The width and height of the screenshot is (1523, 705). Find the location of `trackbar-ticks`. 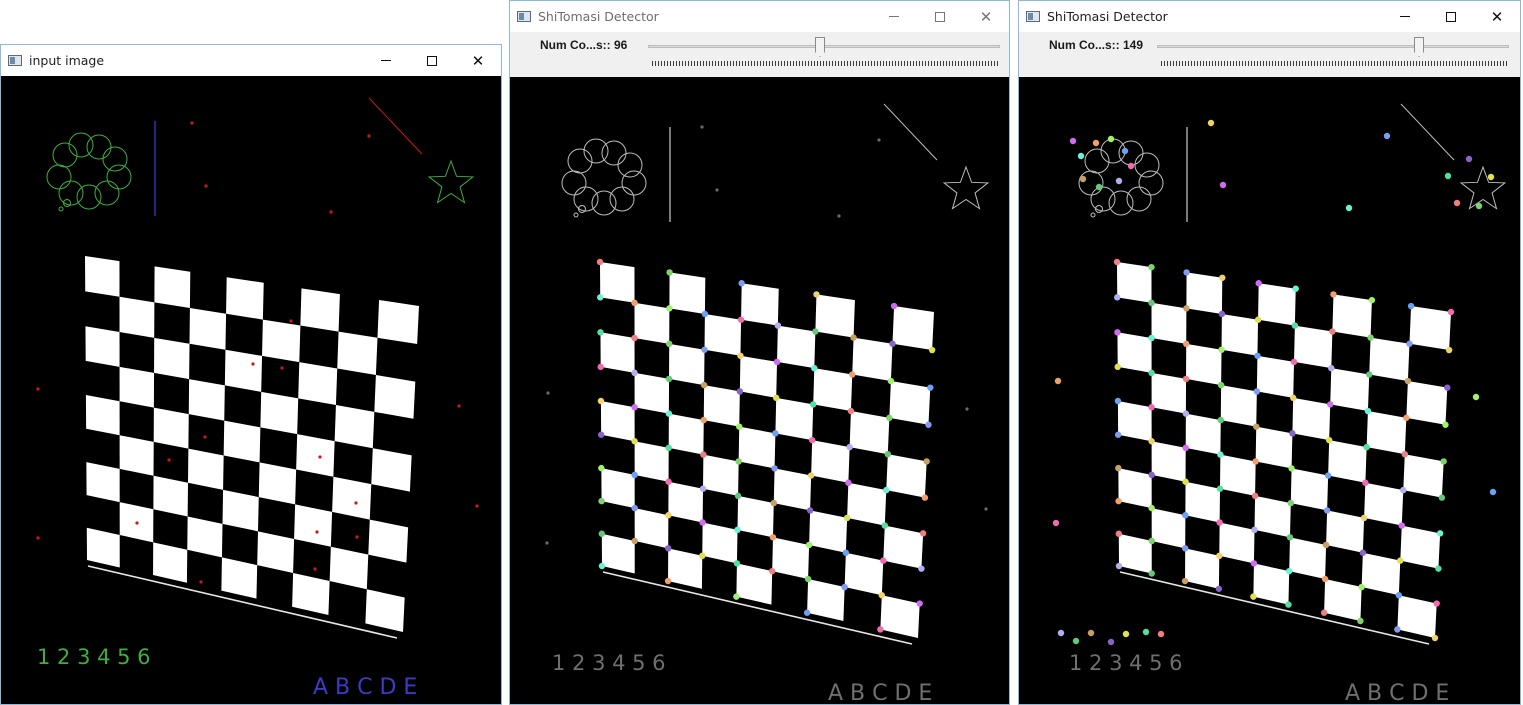

trackbar-ticks is located at coordinates (825, 63).